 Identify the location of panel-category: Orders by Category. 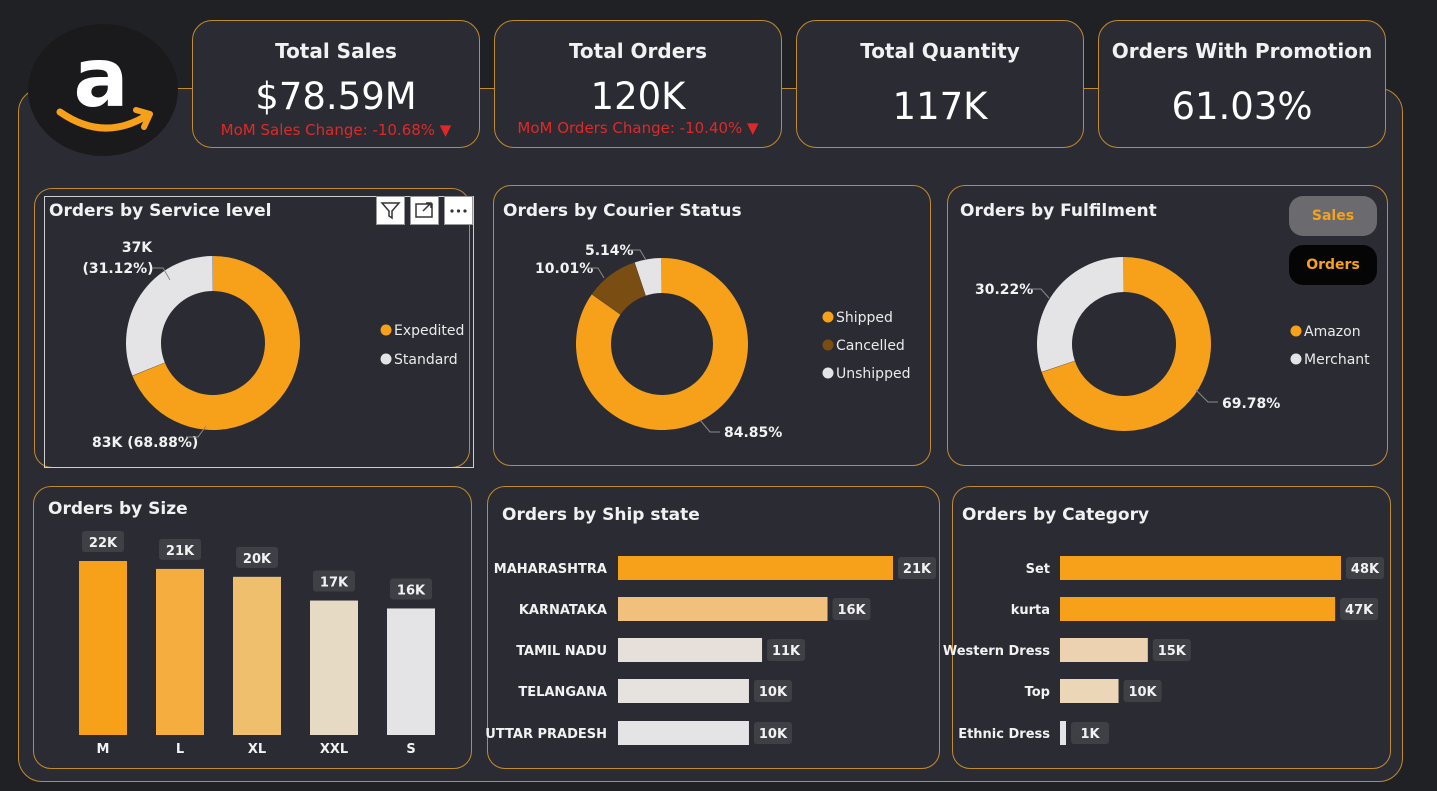
(1171, 627).